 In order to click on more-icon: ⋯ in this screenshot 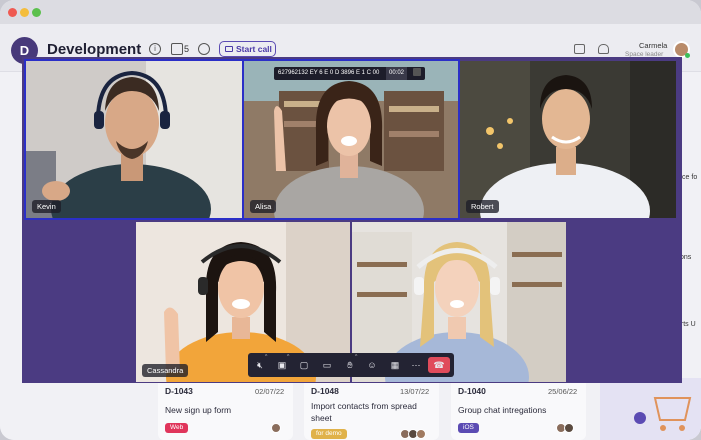, I will do `click(416, 365)`.